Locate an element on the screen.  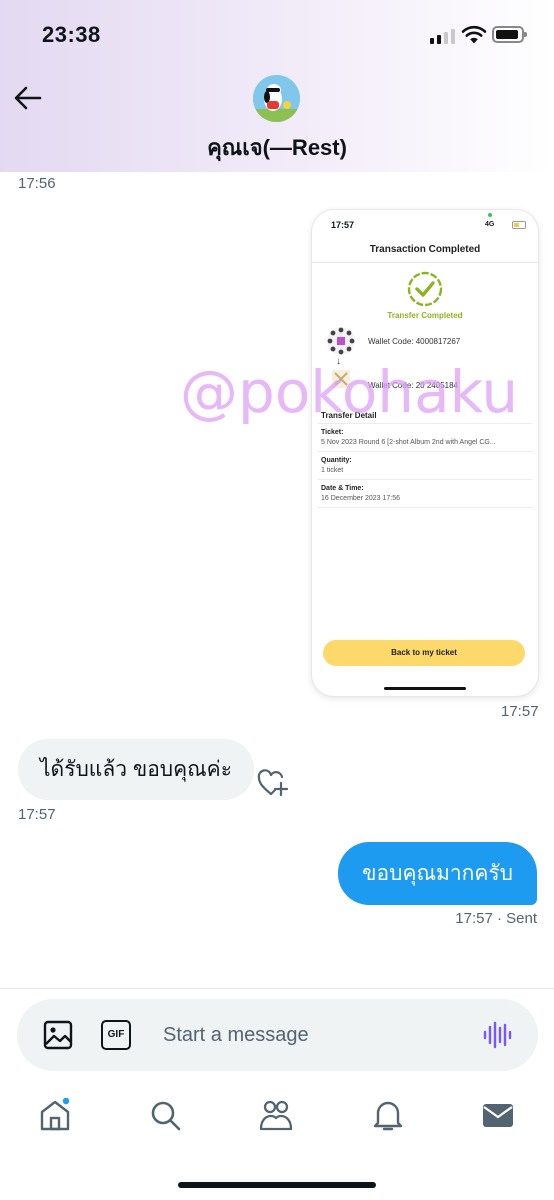
timestamp: 17:56 is located at coordinates (37, 183).